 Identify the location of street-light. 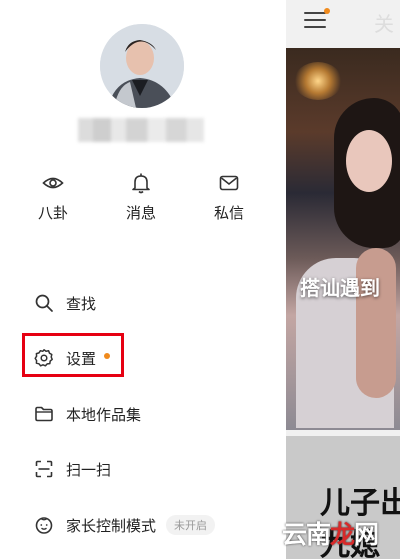
(318, 81).